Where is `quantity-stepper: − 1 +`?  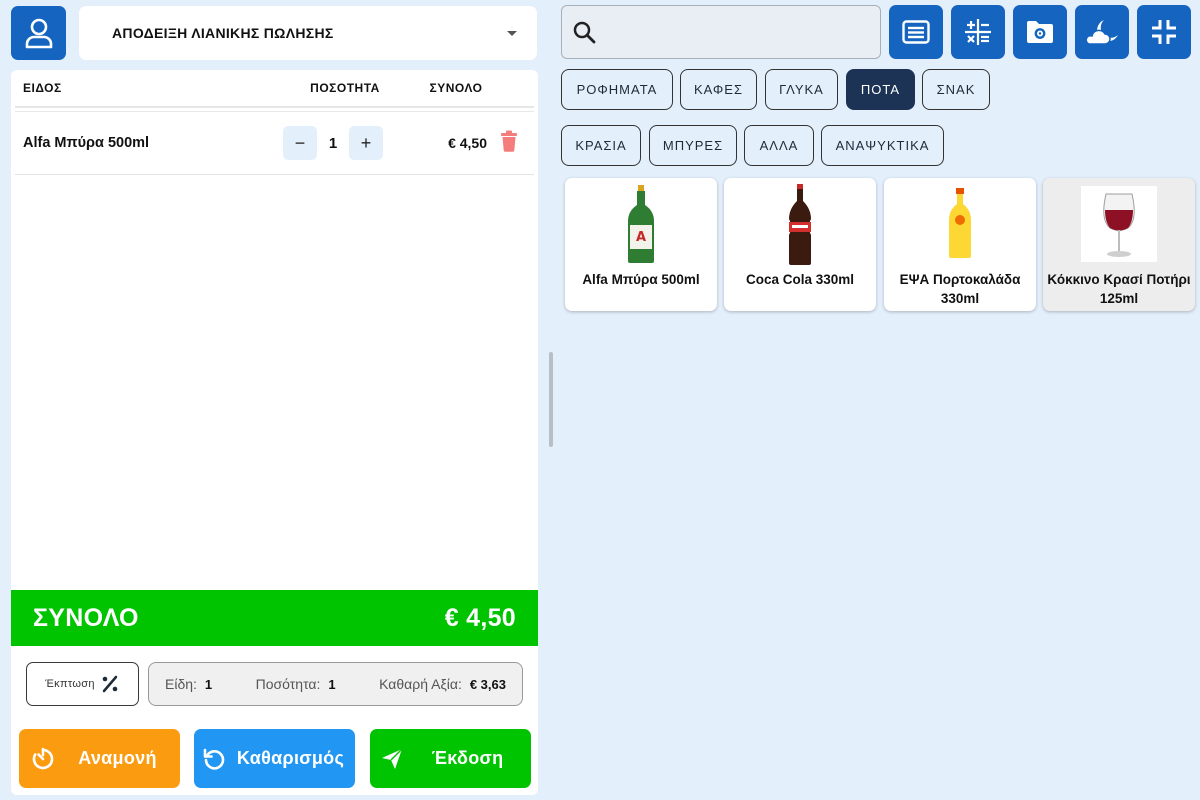 quantity-stepper: − 1 + is located at coordinates (333, 143).